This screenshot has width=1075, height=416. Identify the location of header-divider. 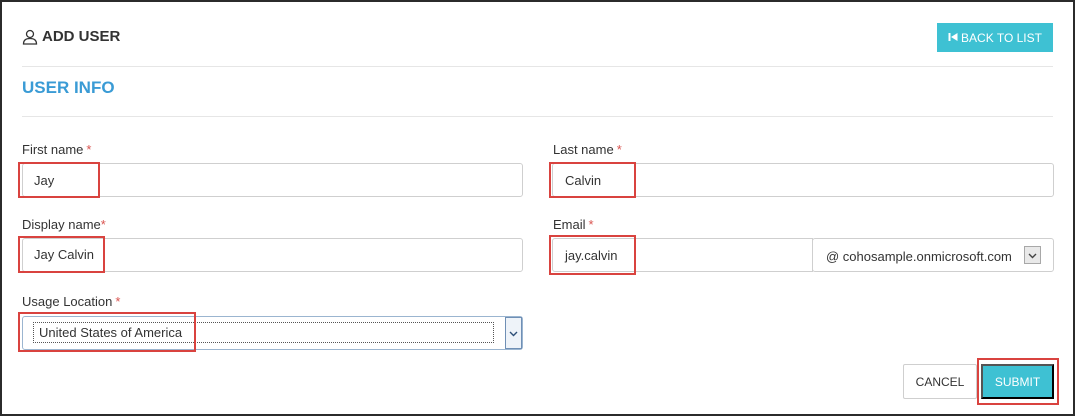
(537, 66).